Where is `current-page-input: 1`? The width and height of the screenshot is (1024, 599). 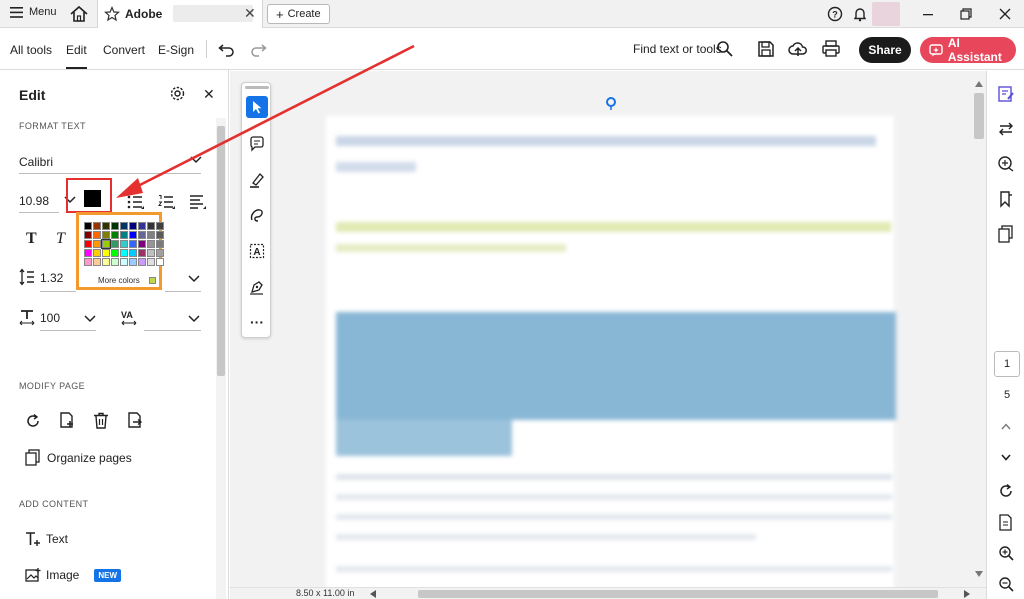 current-page-input: 1 is located at coordinates (1007, 364).